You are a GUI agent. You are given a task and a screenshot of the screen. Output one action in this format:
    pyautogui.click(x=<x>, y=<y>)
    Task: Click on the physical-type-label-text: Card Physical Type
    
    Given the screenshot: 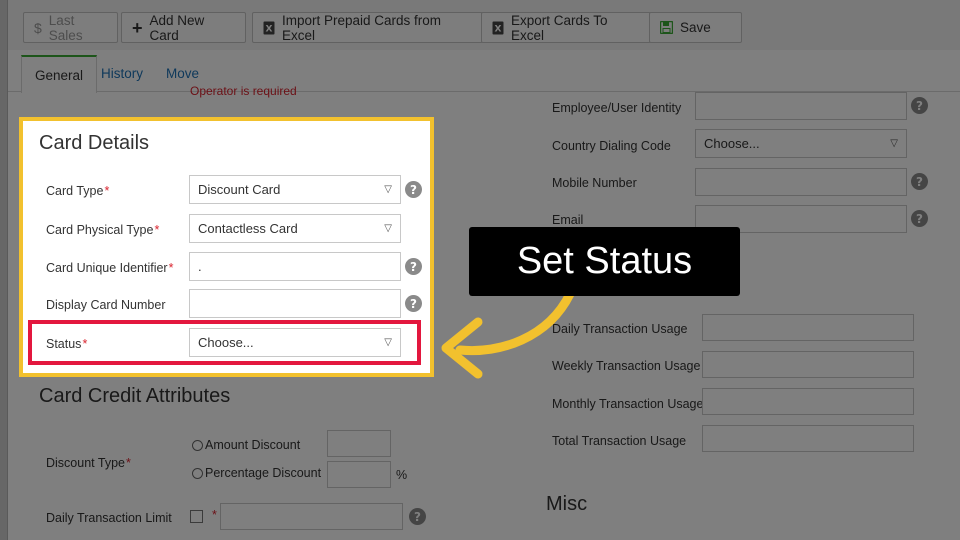 What is the action you would take?
    pyautogui.click(x=100, y=230)
    